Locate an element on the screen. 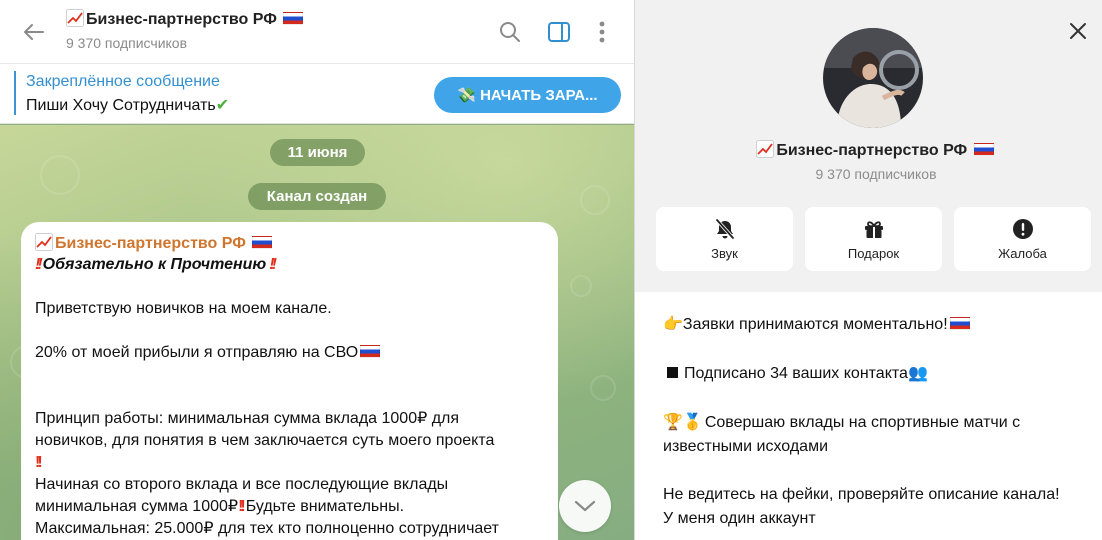 This screenshot has width=1102, height=540. more-button is located at coordinates (602, 32).